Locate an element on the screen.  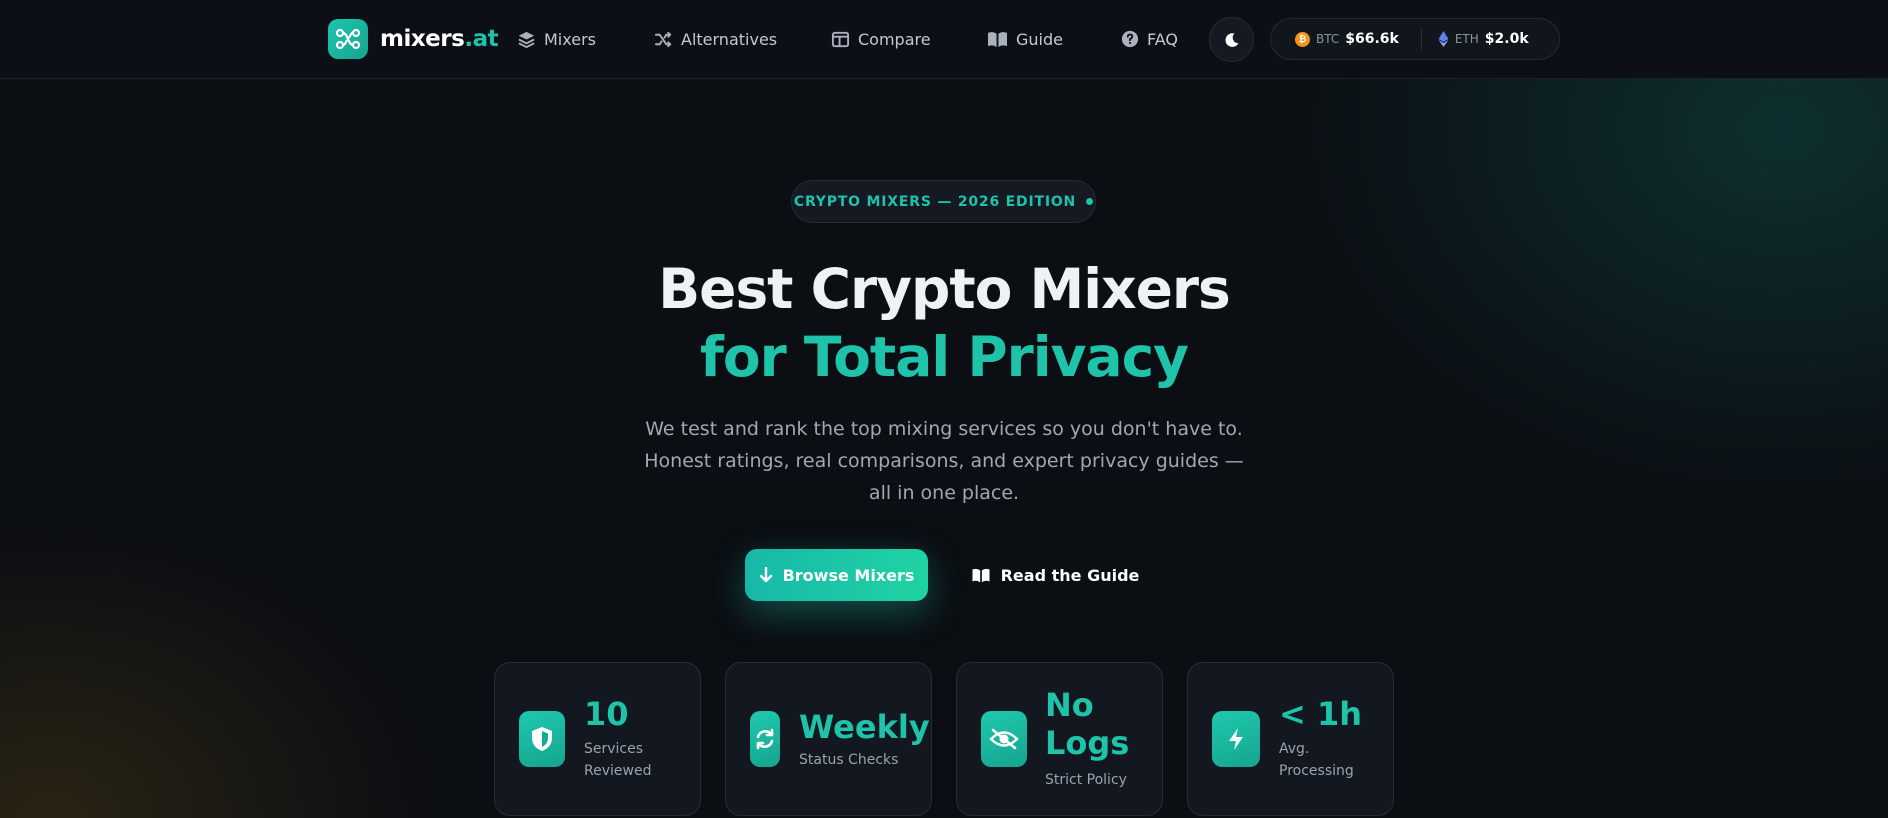
moon-icon is located at coordinates (1231, 39).